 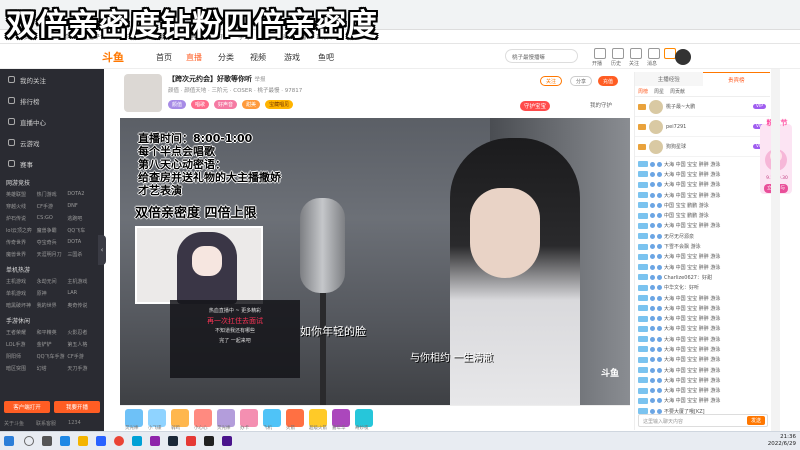 What do you see at coordinates (702, 277) in the screenshot?
I see `chat-message: Charlize0627：好甜` at bounding box center [702, 277].